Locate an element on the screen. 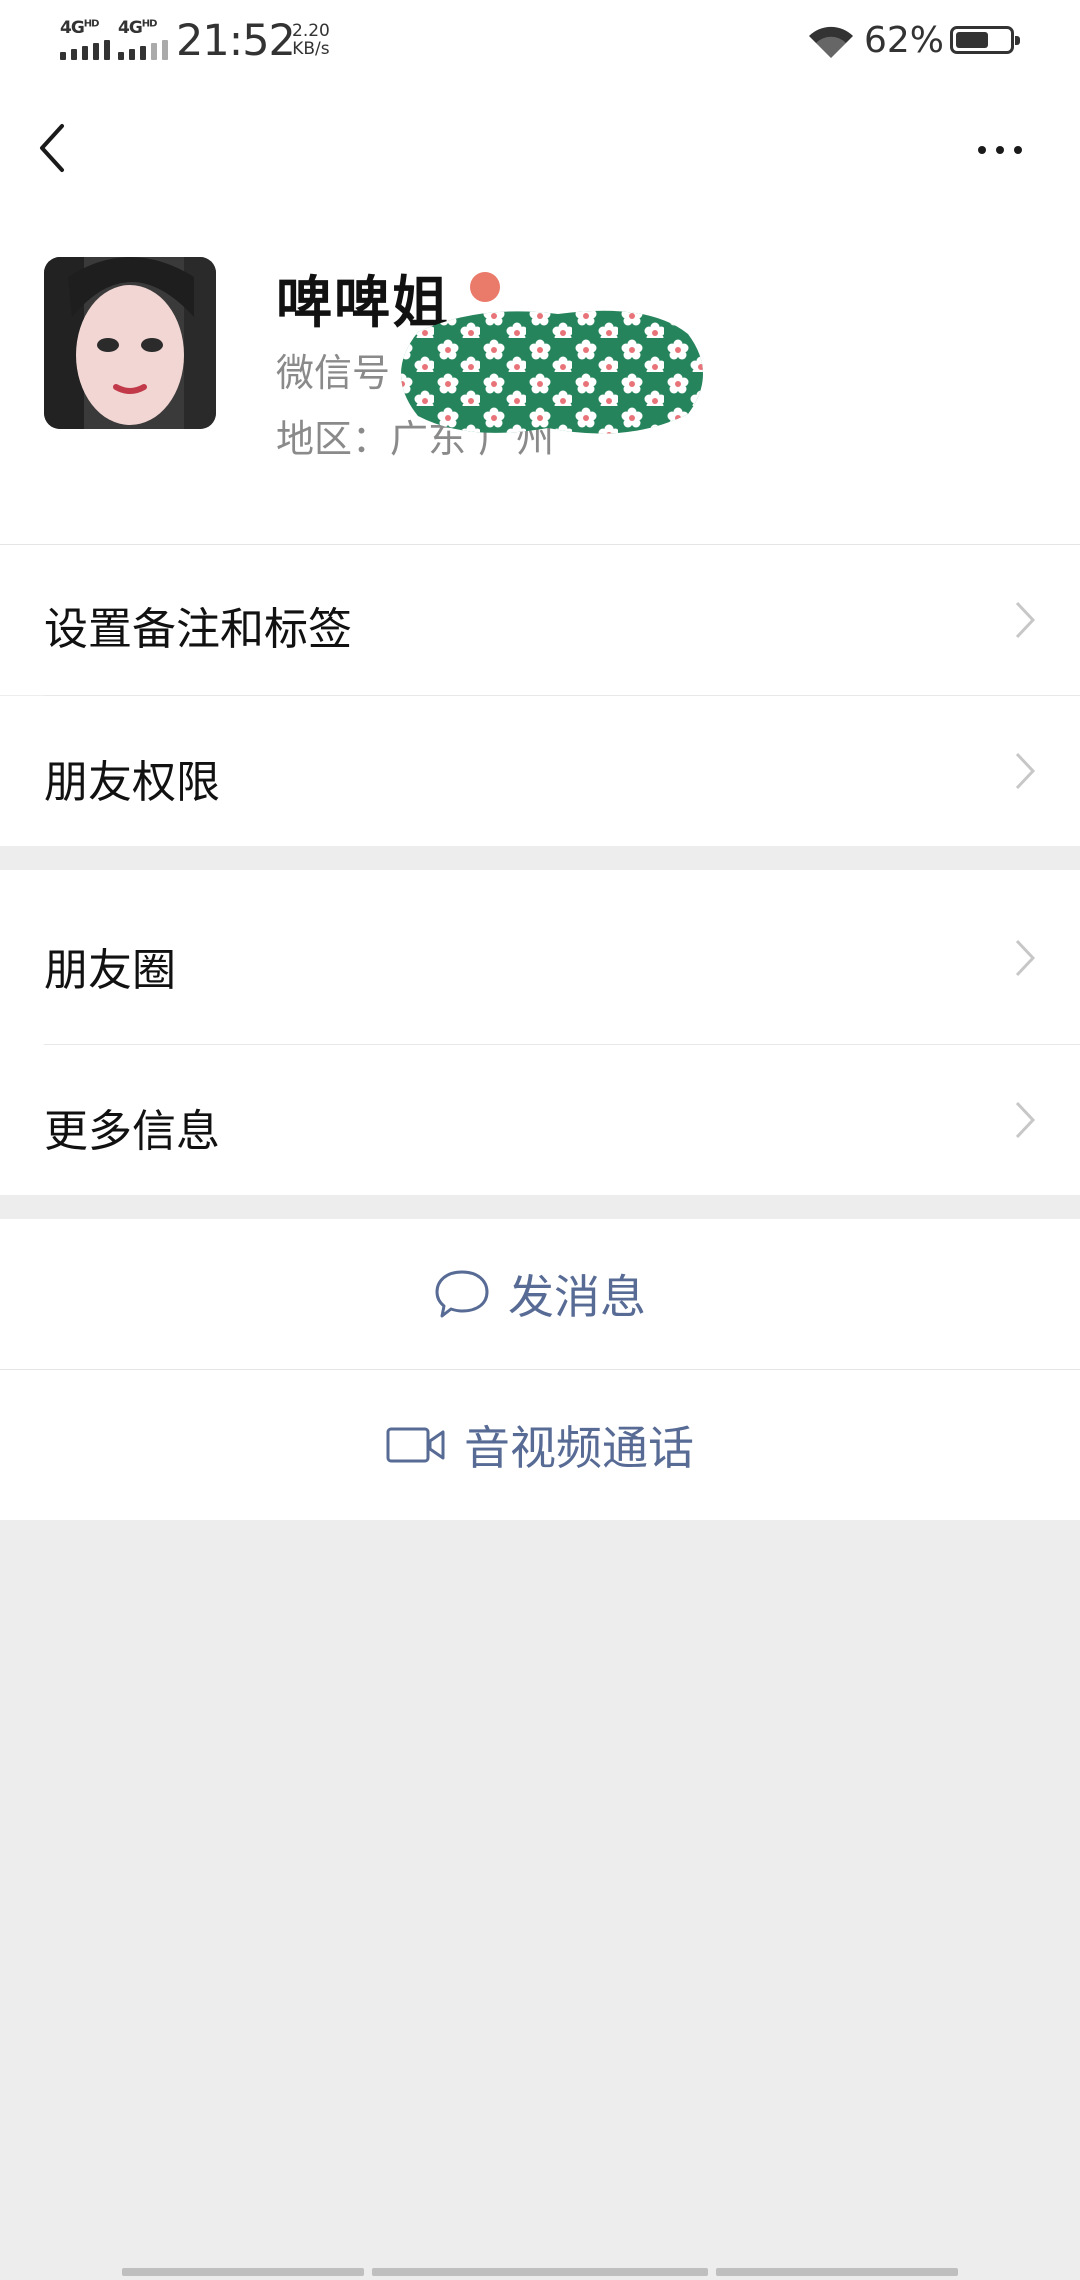 Image resolution: width=1080 pixels, height=2280 pixels. video-camera-icon is located at coordinates (415, 1445).